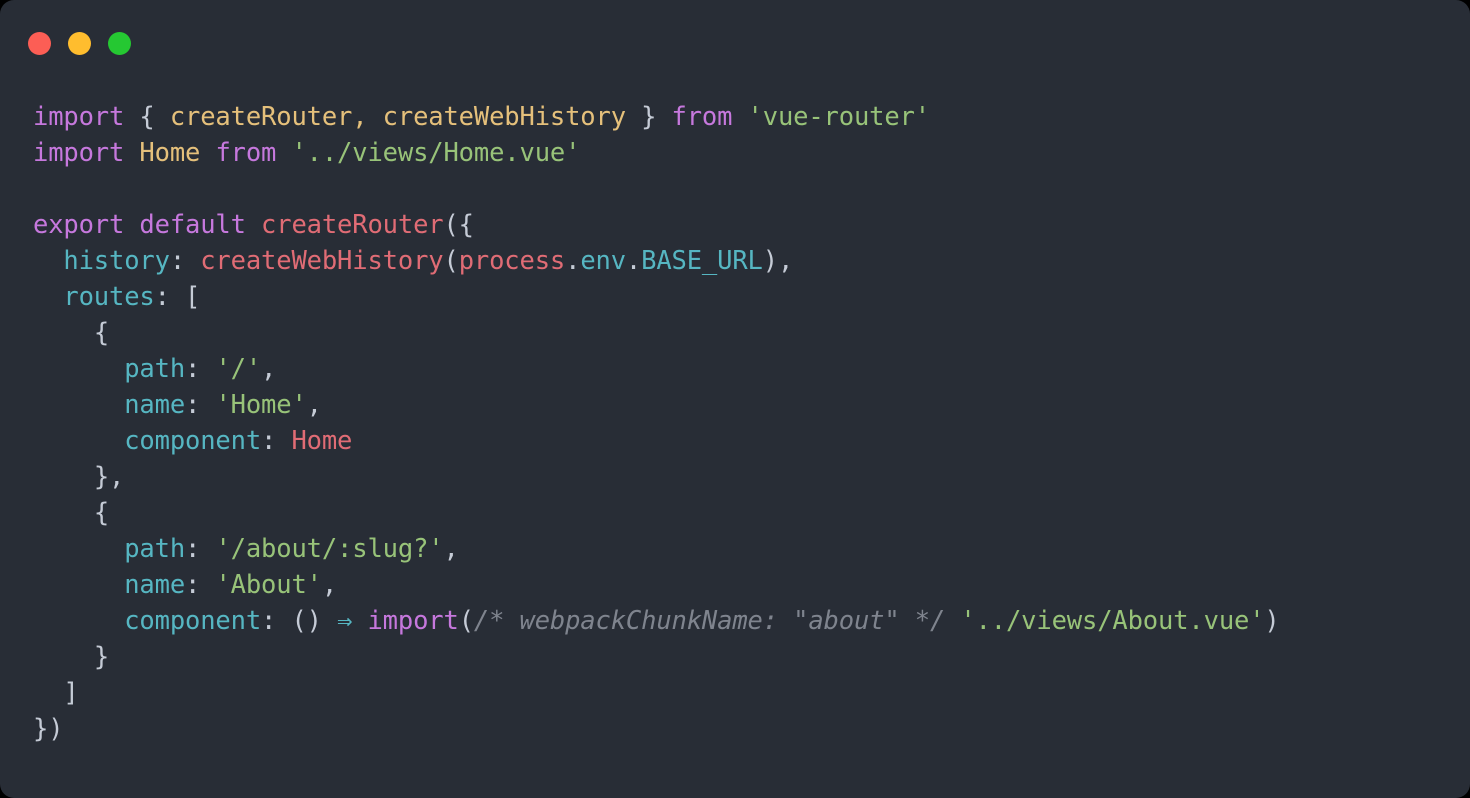 The width and height of the screenshot is (1470, 798). Describe the element at coordinates (109, 477) in the screenshot. I see `code-token: },` at that location.